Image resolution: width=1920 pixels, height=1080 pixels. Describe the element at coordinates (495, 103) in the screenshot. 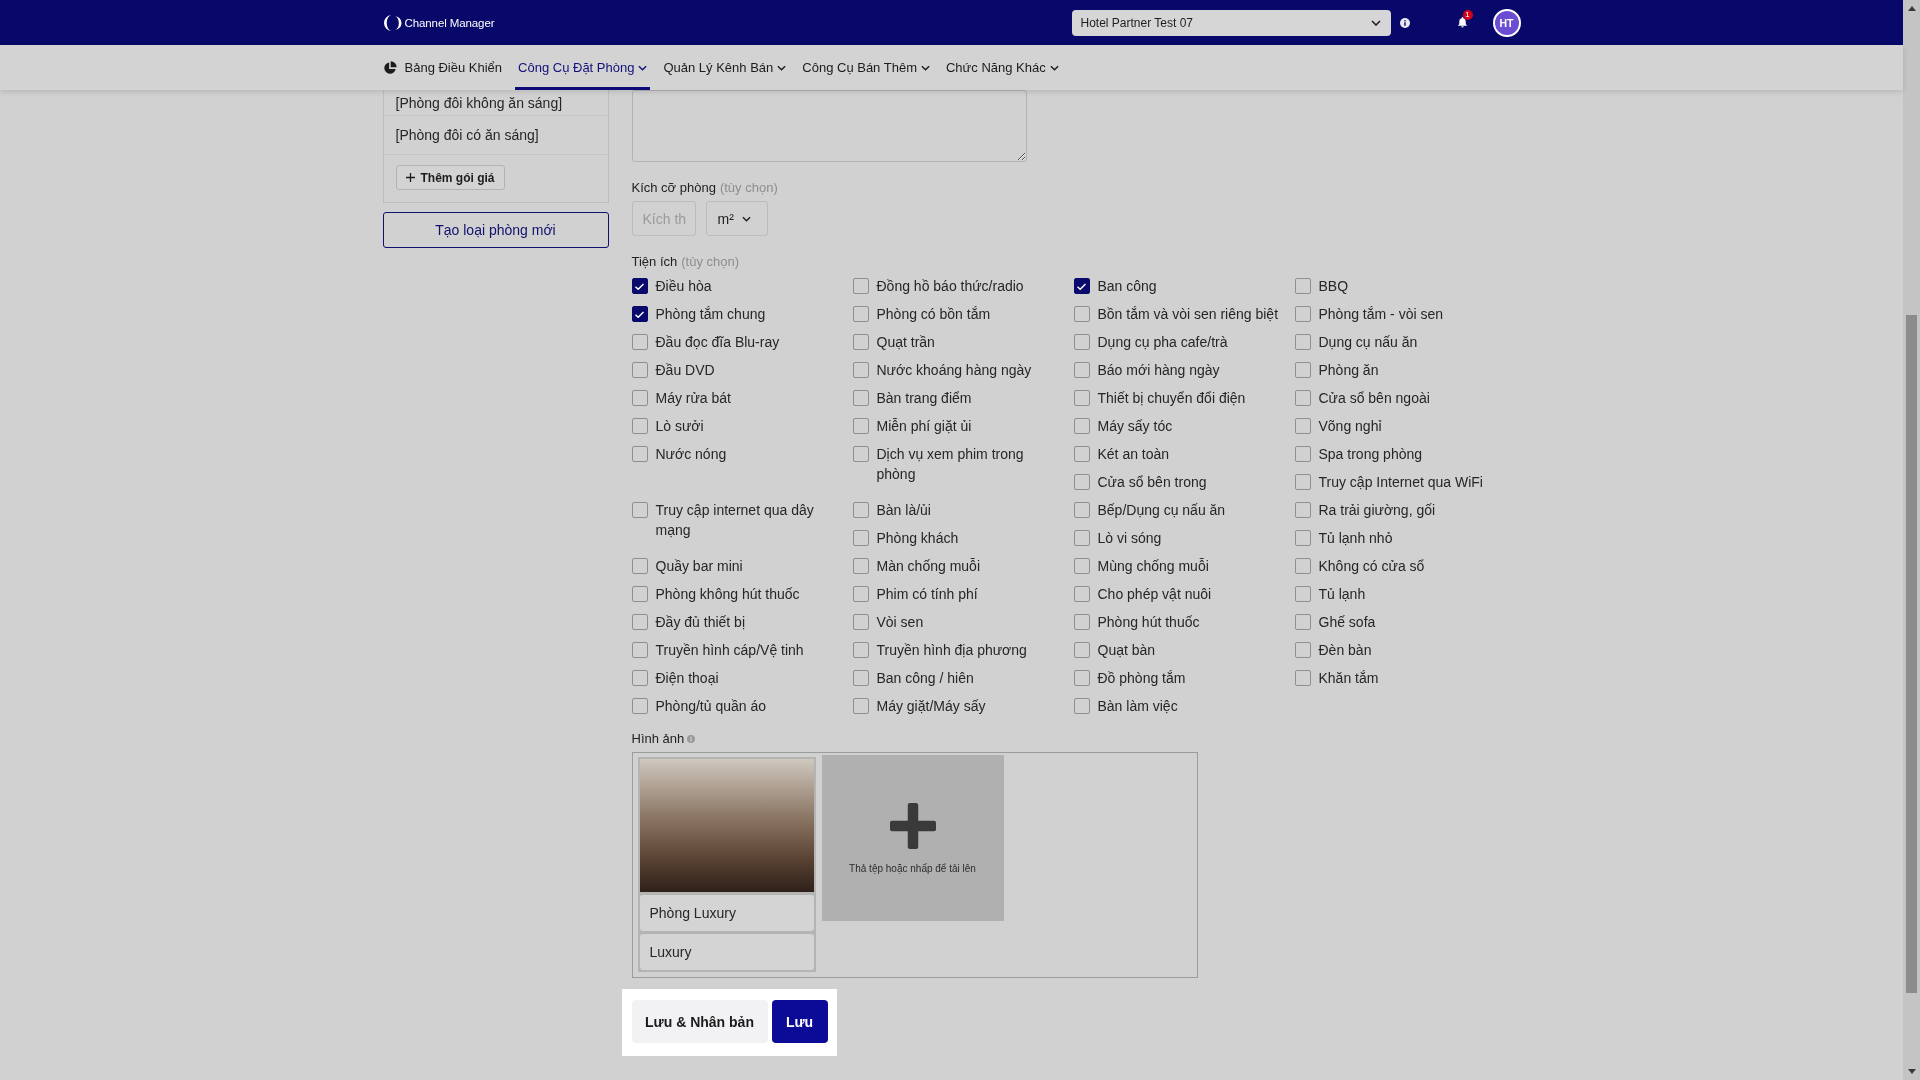

I see `rate-plan-item: [Phòng đôi không ăn sáng]` at that location.